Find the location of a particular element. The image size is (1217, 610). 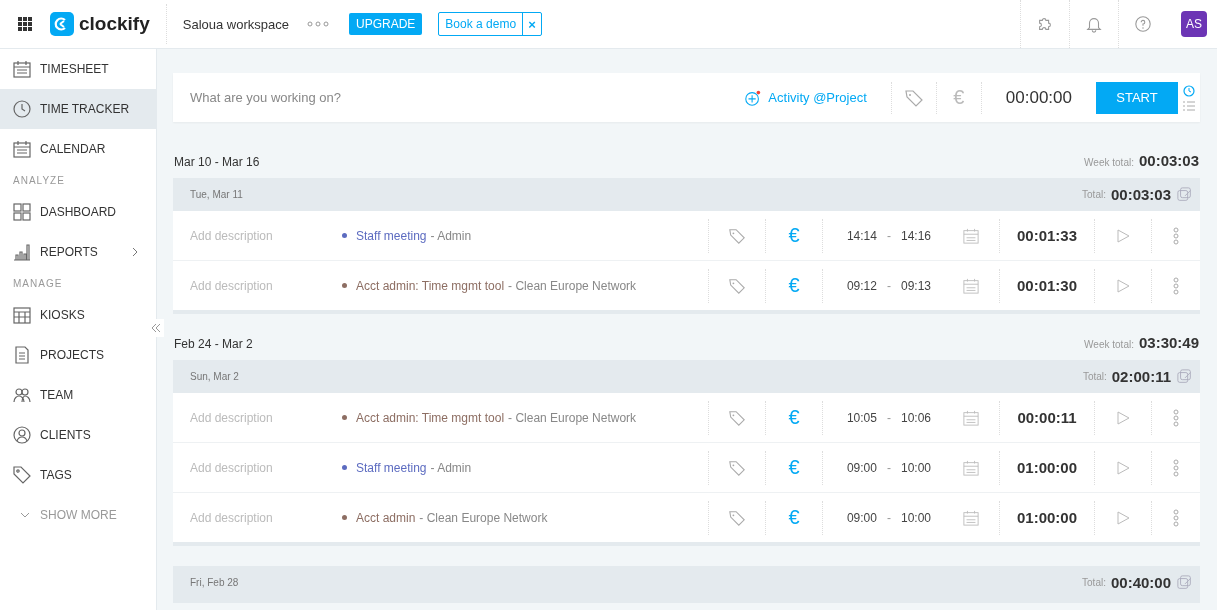

nav-item: DASHBOARD is located at coordinates (78, 212).